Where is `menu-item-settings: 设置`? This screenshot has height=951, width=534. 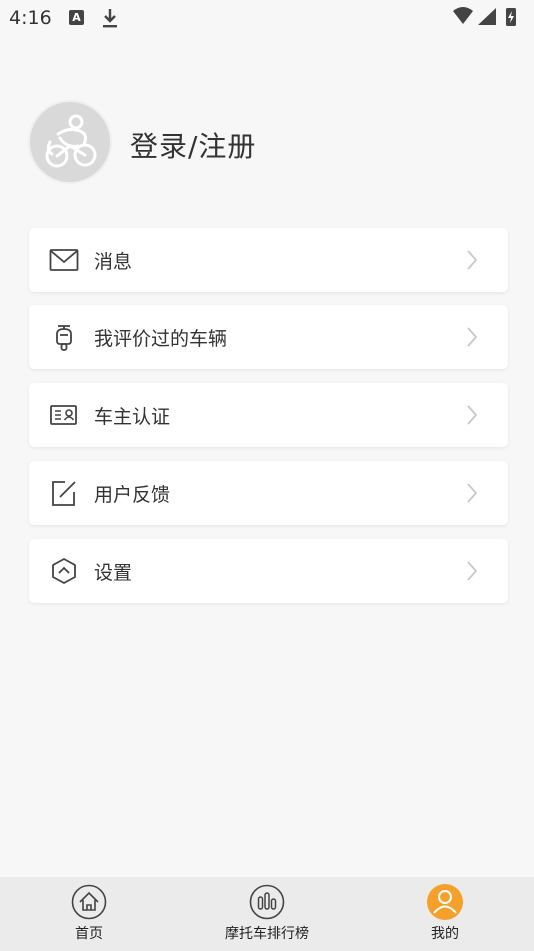
menu-item-settings: 设置 is located at coordinates (268, 571).